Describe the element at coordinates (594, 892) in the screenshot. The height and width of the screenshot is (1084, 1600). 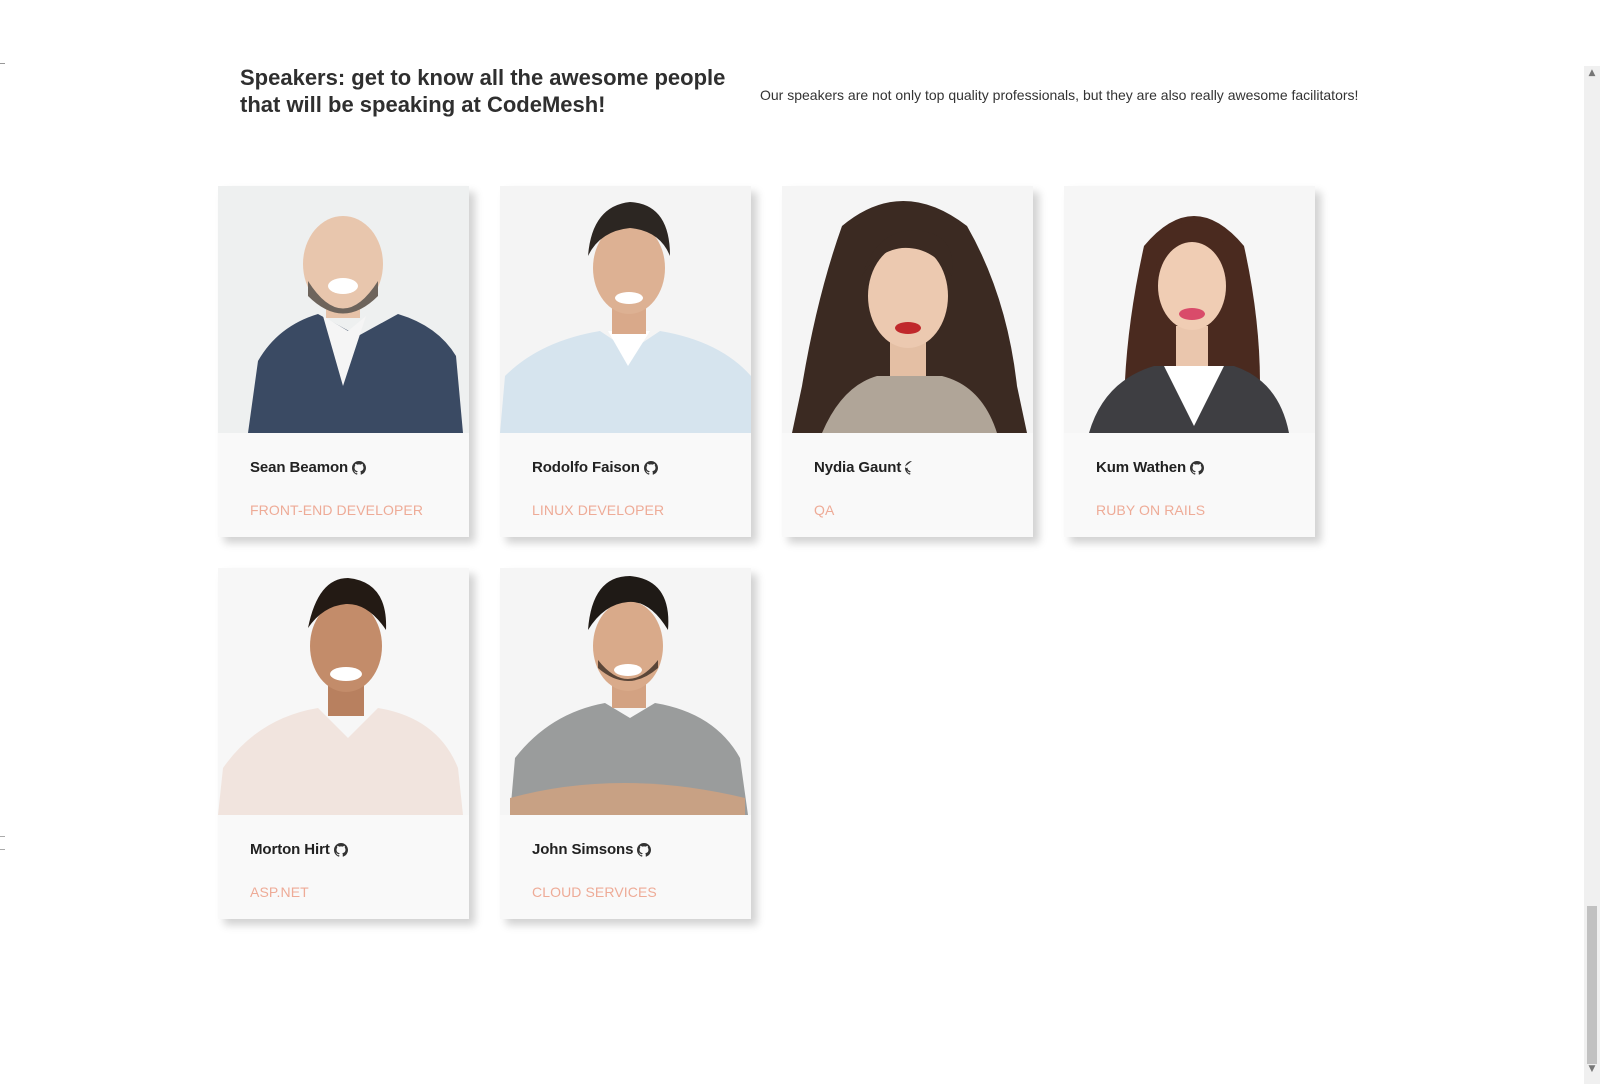
I see `speaker-role: CLOUD SERVICES` at that location.